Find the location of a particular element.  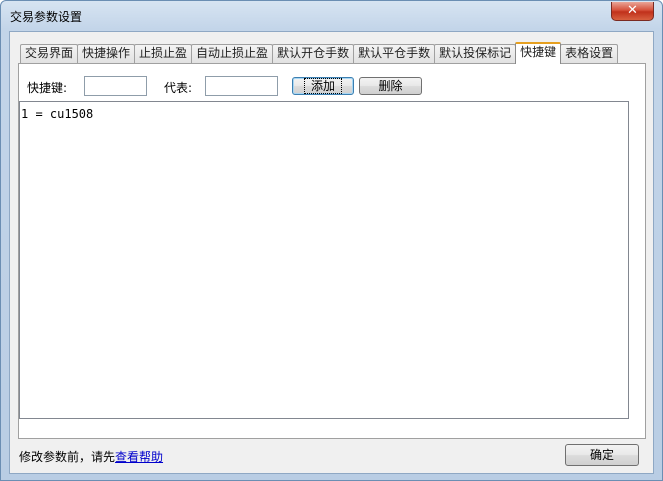

tab-hotkeys: 快捷键 is located at coordinates (538, 53).